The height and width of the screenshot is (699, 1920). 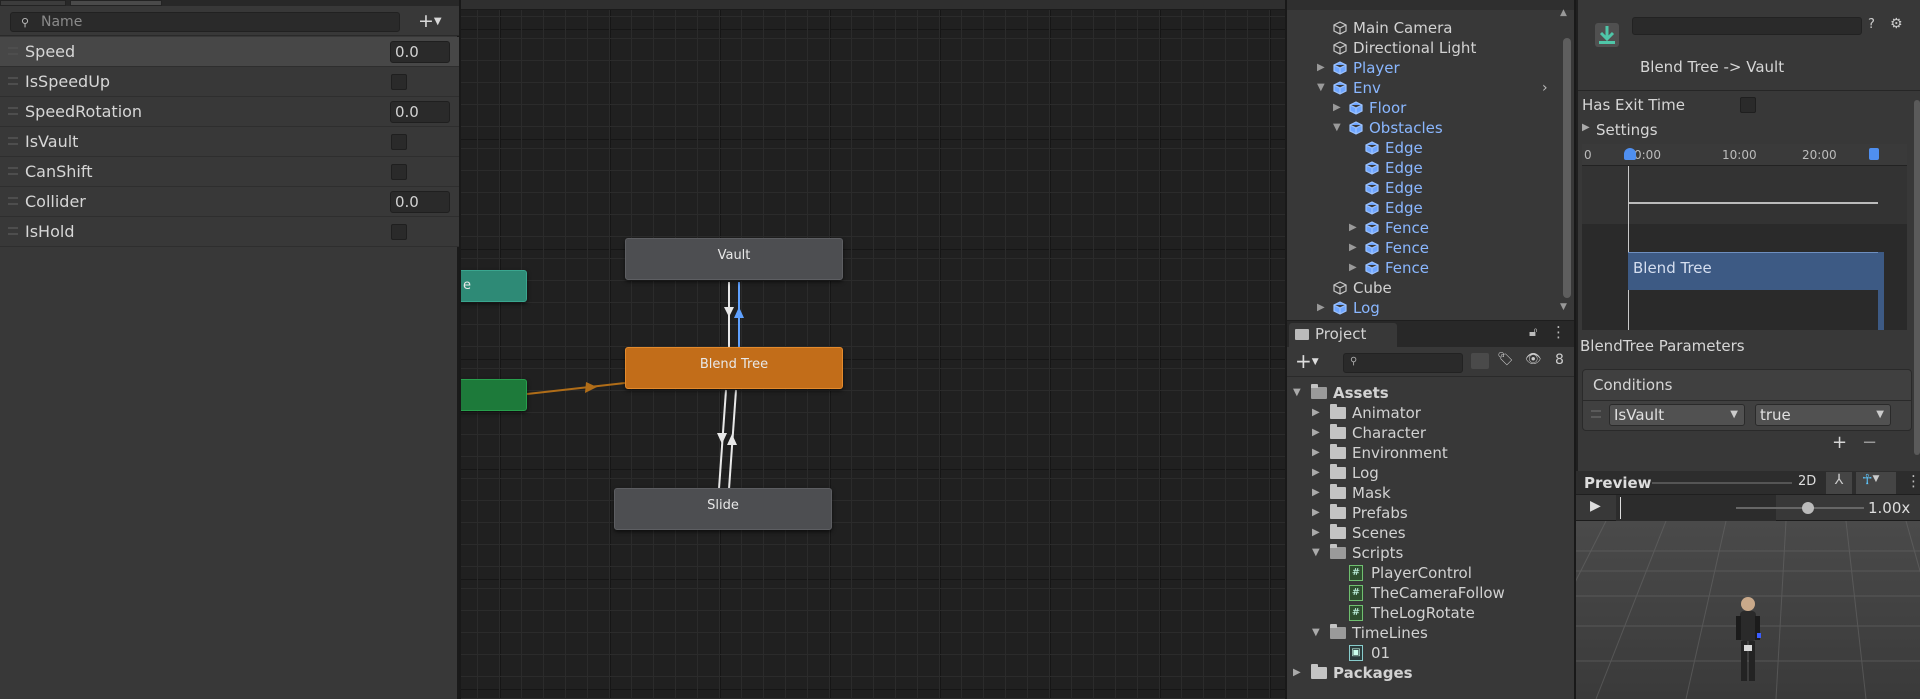 What do you see at coordinates (1307, 361) in the screenshot?
I see `create-button: +▼` at bounding box center [1307, 361].